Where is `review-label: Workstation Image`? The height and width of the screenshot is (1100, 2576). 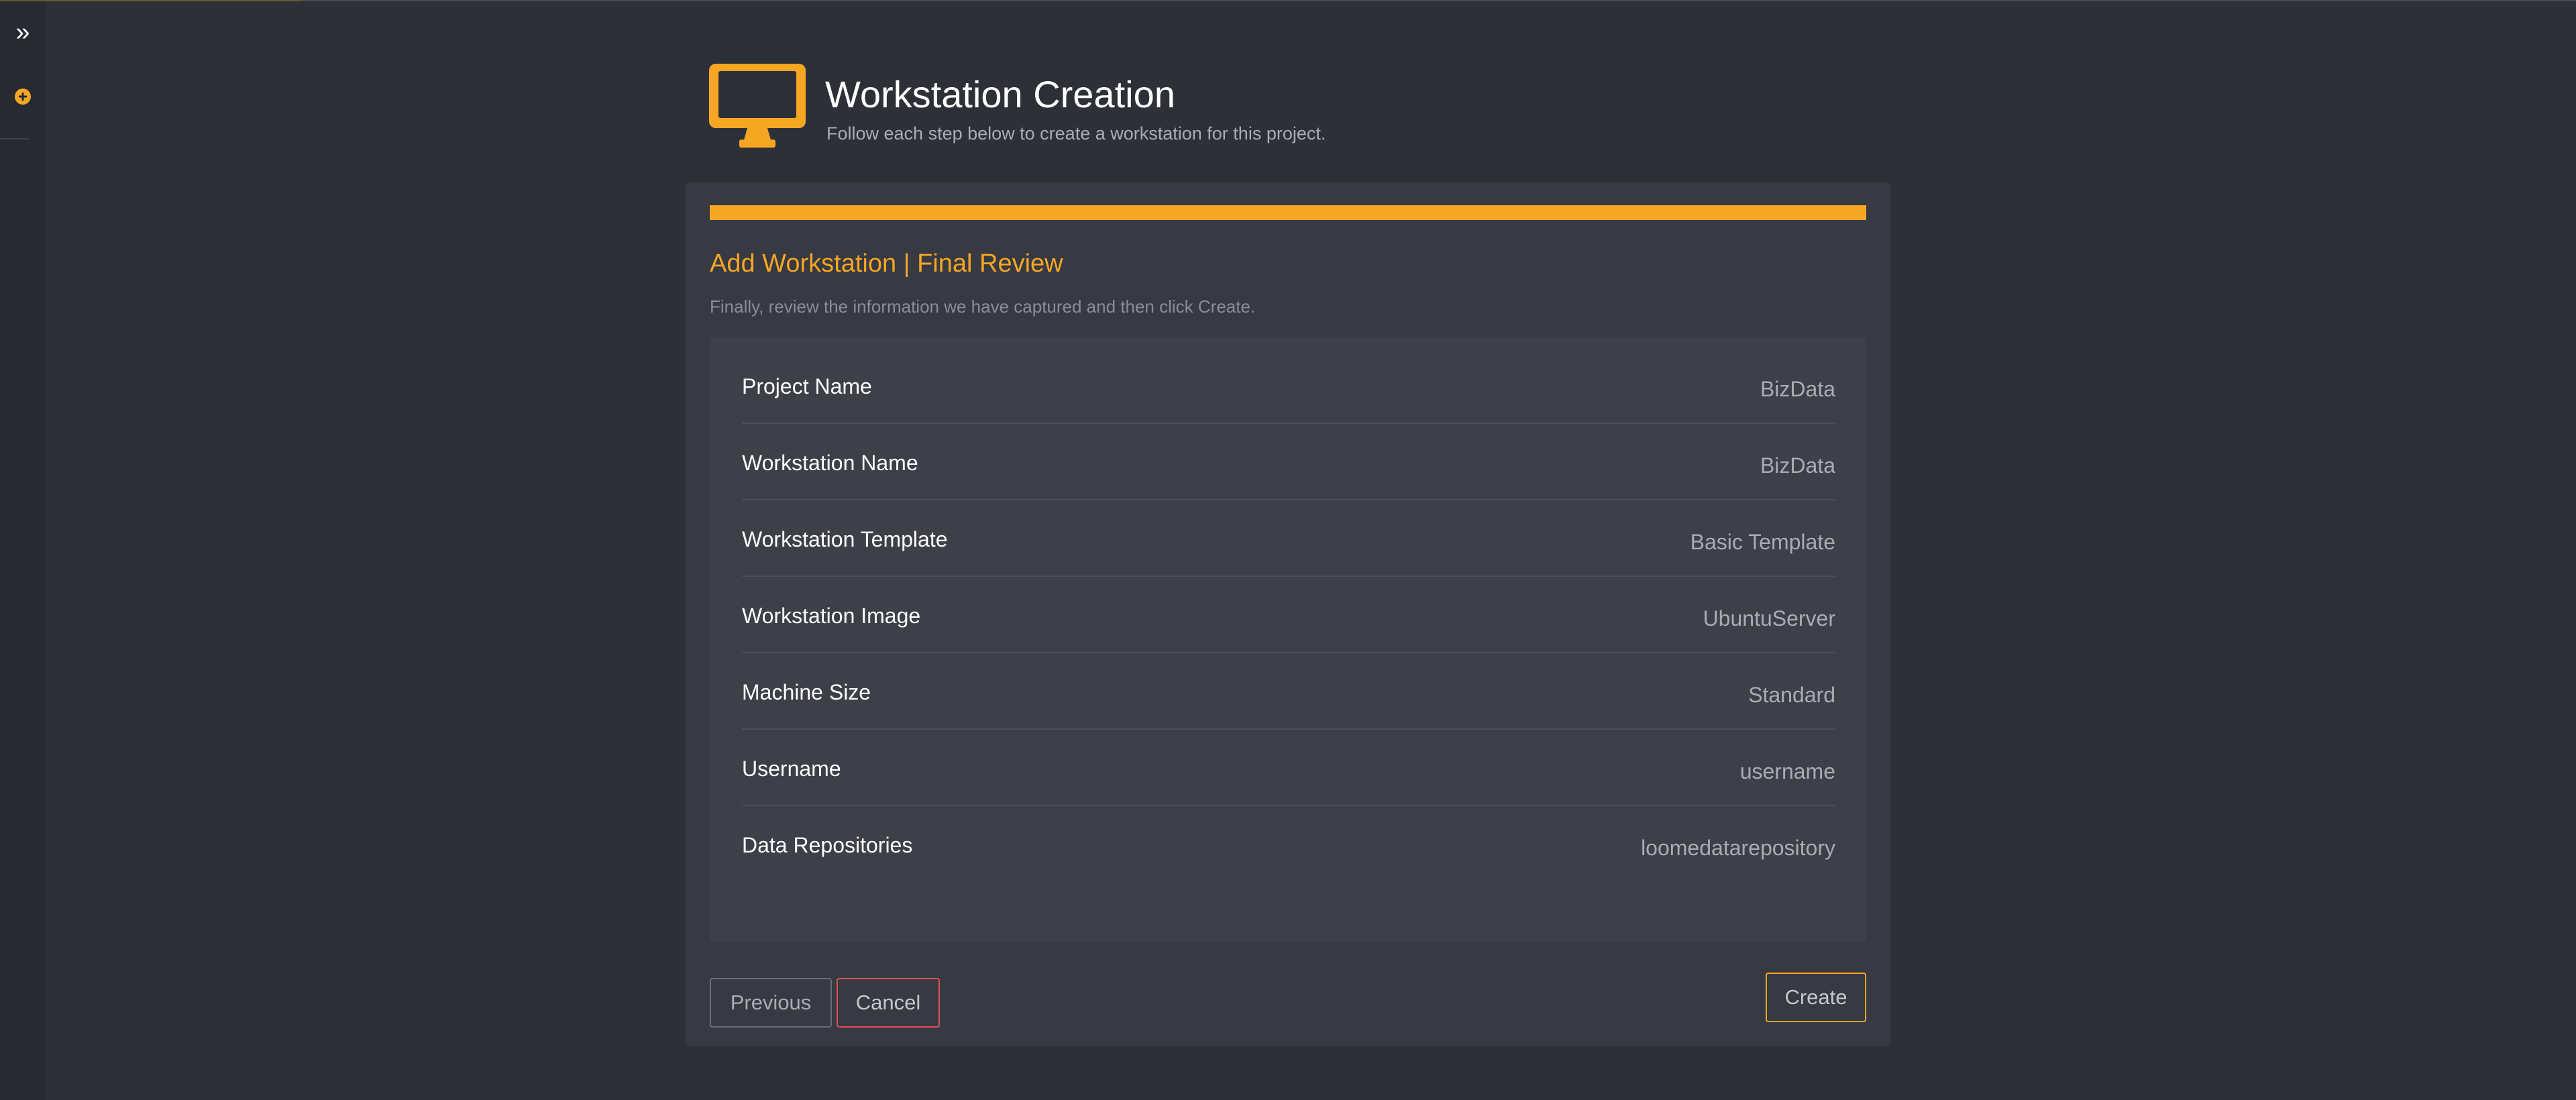 review-label: Workstation Image is located at coordinates (831, 616).